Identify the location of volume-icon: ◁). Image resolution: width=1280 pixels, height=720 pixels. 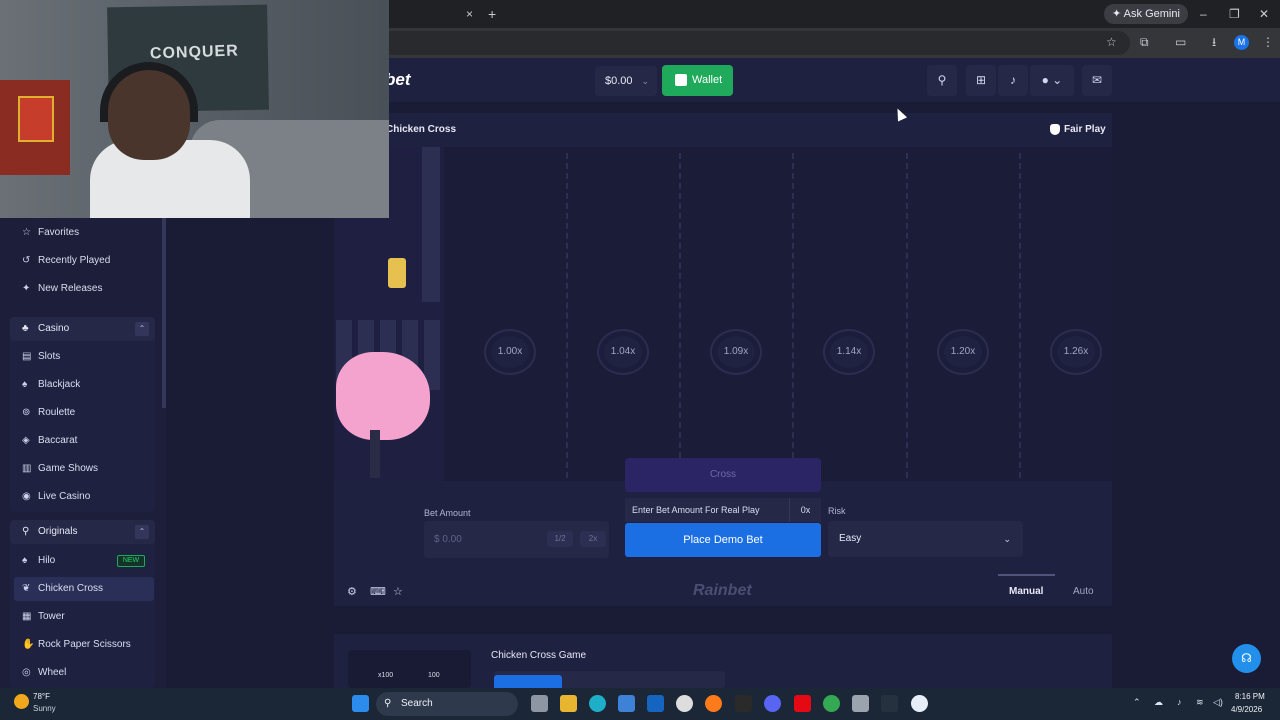
(1218, 702).